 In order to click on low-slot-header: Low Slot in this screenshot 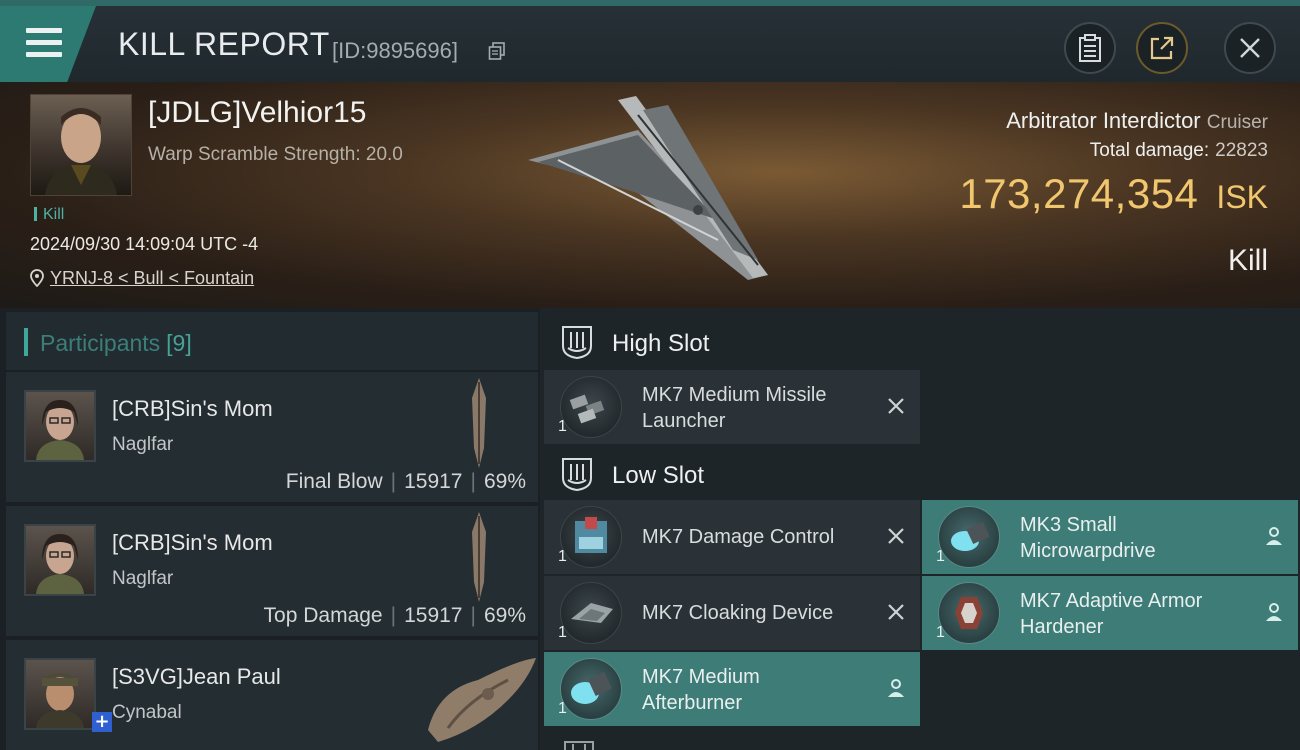, I will do `click(920, 474)`.